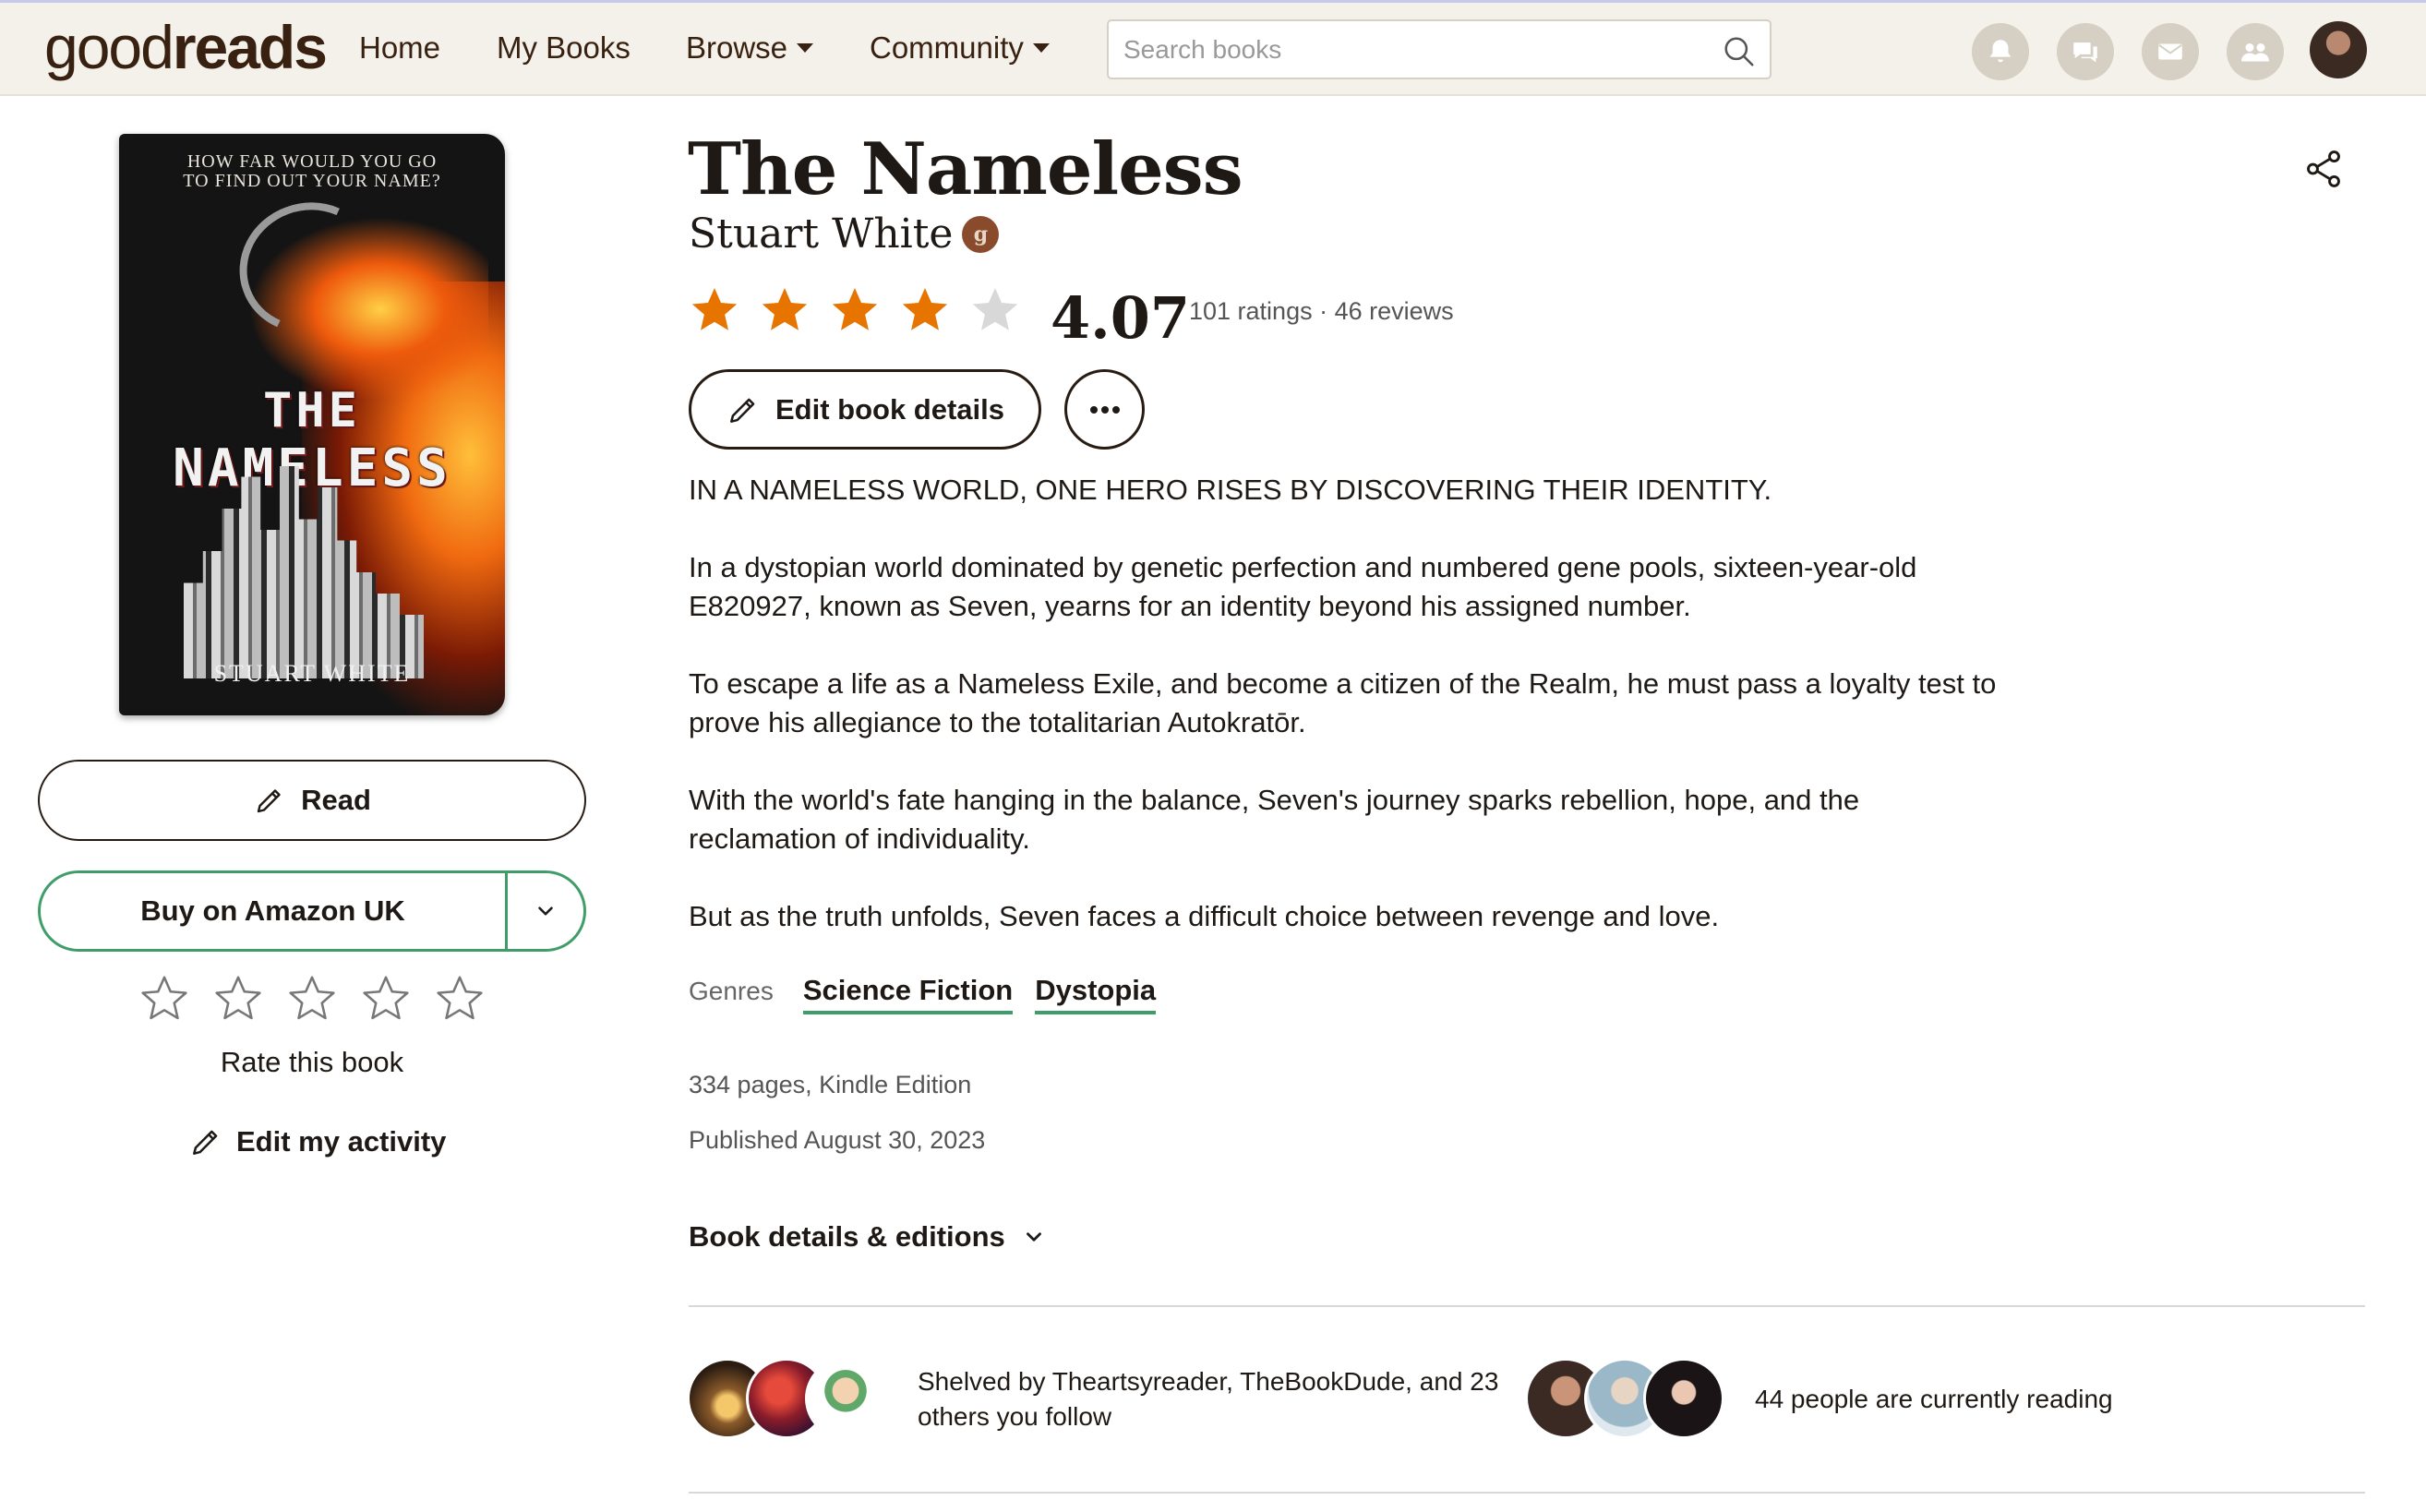 This screenshot has height=1512, width=2426. Describe the element at coordinates (399, 48) in the screenshot. I see `nav-home: Home` at that location.